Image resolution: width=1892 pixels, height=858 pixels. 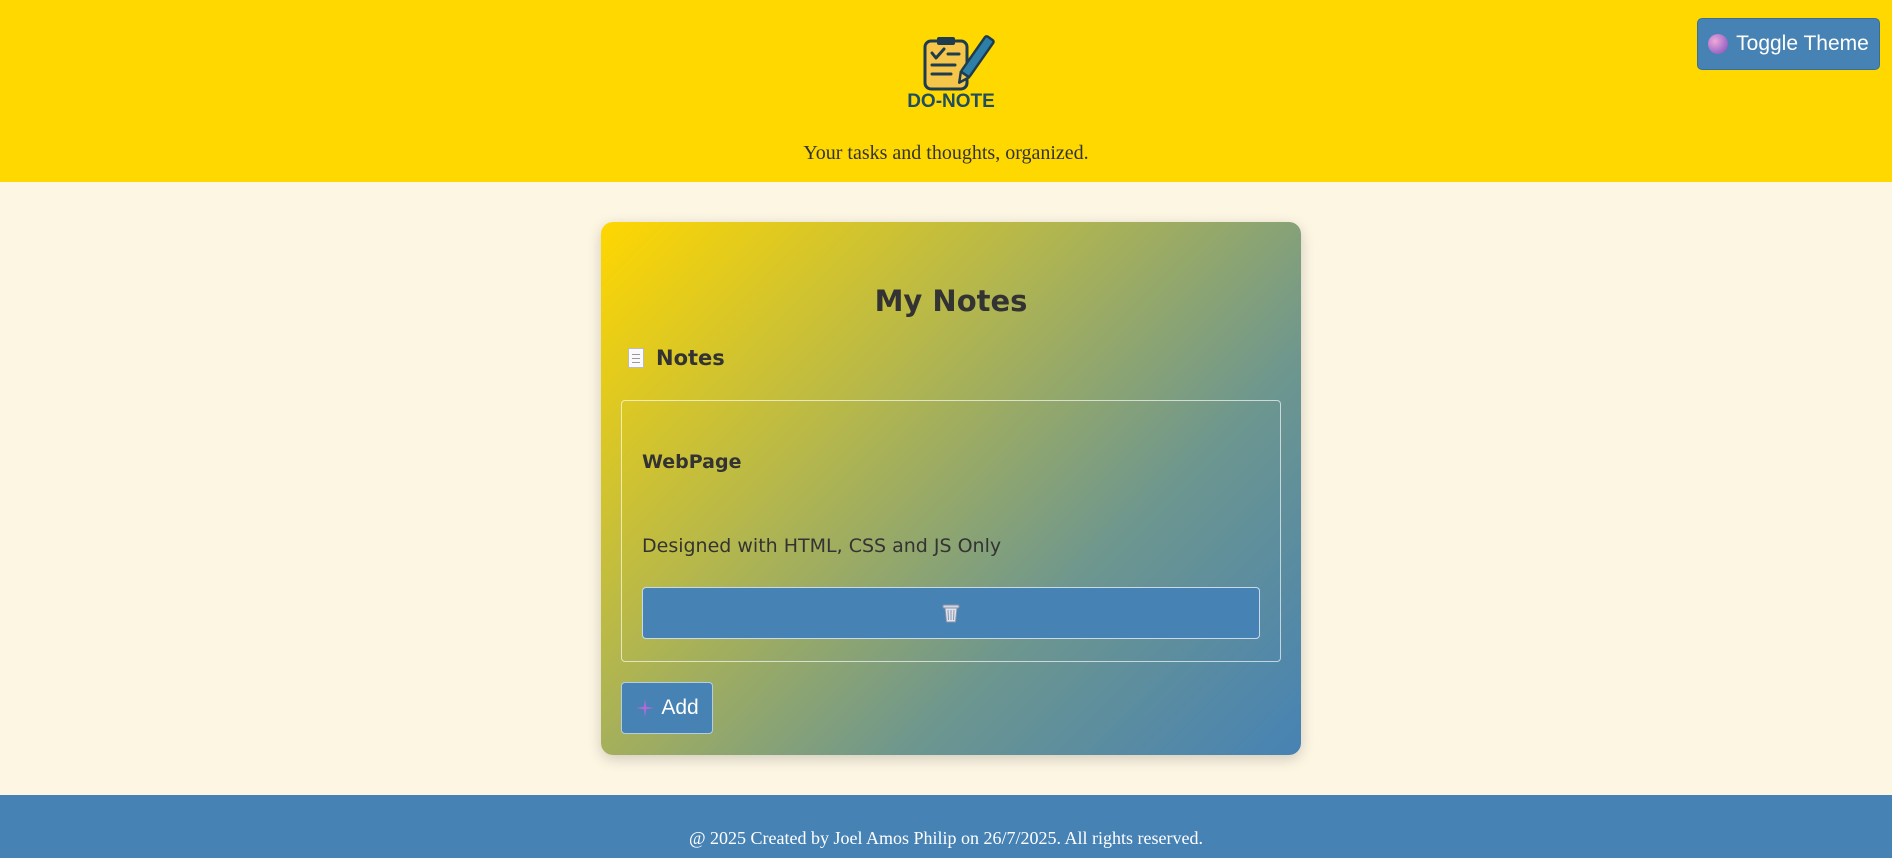 I want to click on note-body: Designed with HTML, CSS and JS Only, so click(x=821, y=546).